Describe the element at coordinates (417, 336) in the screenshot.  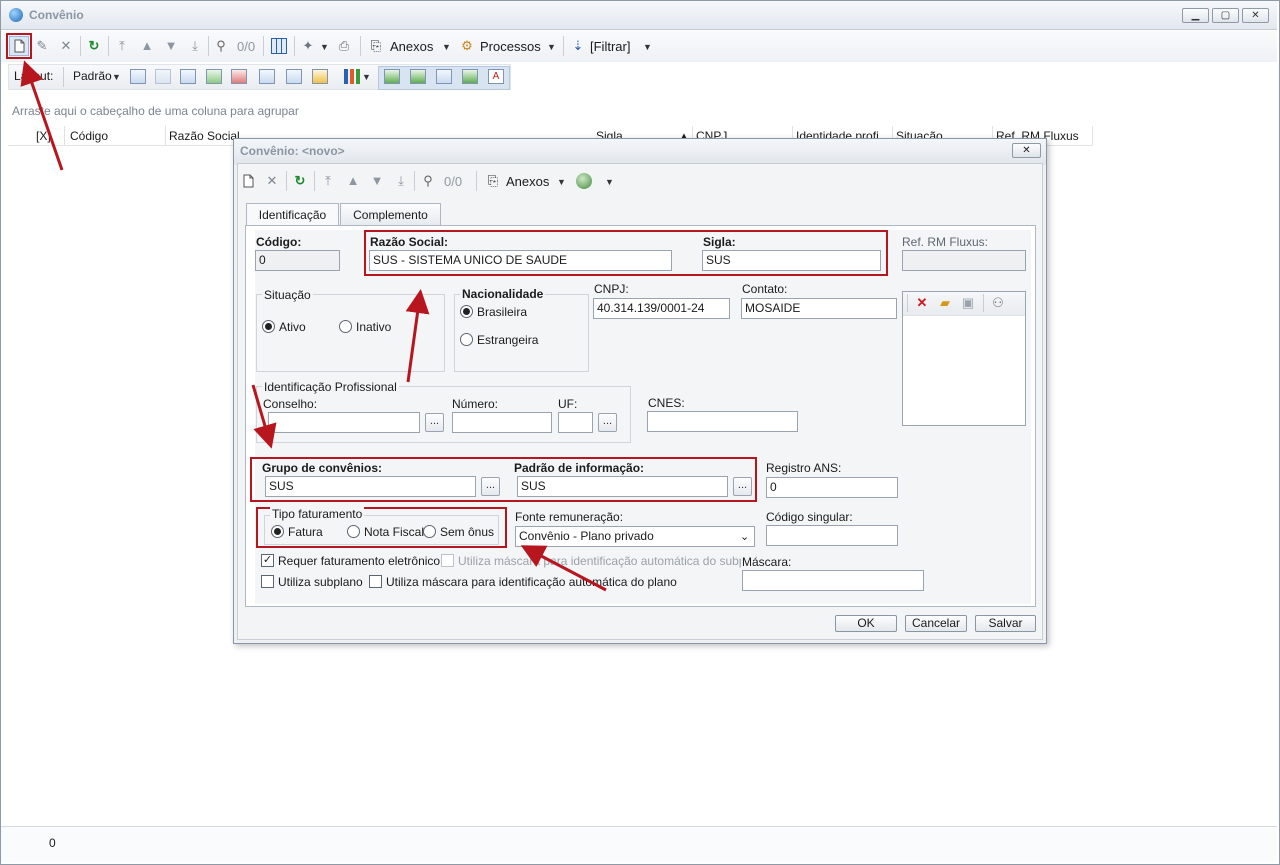
I see `annotation-arrow-razao` at that location.